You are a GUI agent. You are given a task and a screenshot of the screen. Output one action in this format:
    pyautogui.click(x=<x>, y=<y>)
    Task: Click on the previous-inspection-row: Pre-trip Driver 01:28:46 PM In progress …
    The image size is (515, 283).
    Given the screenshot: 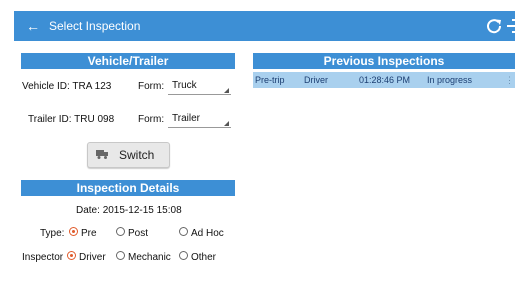 What is the action you would take?
    pyautogui.click(x=384, y=80)
    